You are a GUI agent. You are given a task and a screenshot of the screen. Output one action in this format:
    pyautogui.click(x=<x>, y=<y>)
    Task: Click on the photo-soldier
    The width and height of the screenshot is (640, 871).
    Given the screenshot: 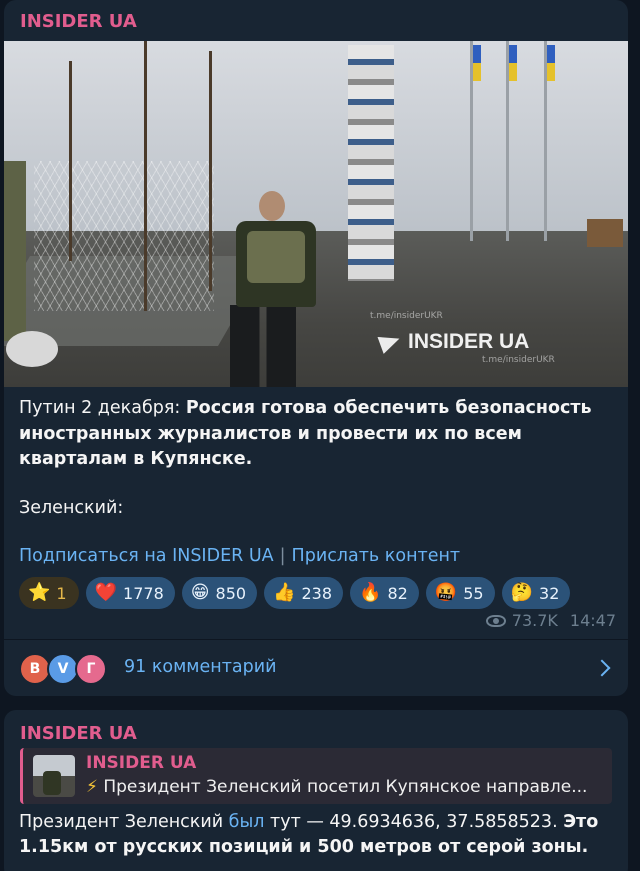 What is the action you would take?
    pyautogui.click(x=15, y=251)
    